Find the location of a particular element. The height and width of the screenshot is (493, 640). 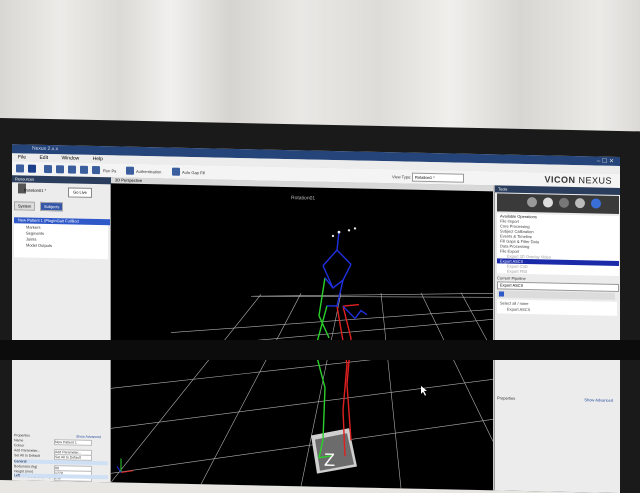

menu-edit: Edit is located at coordinates (43, 158).